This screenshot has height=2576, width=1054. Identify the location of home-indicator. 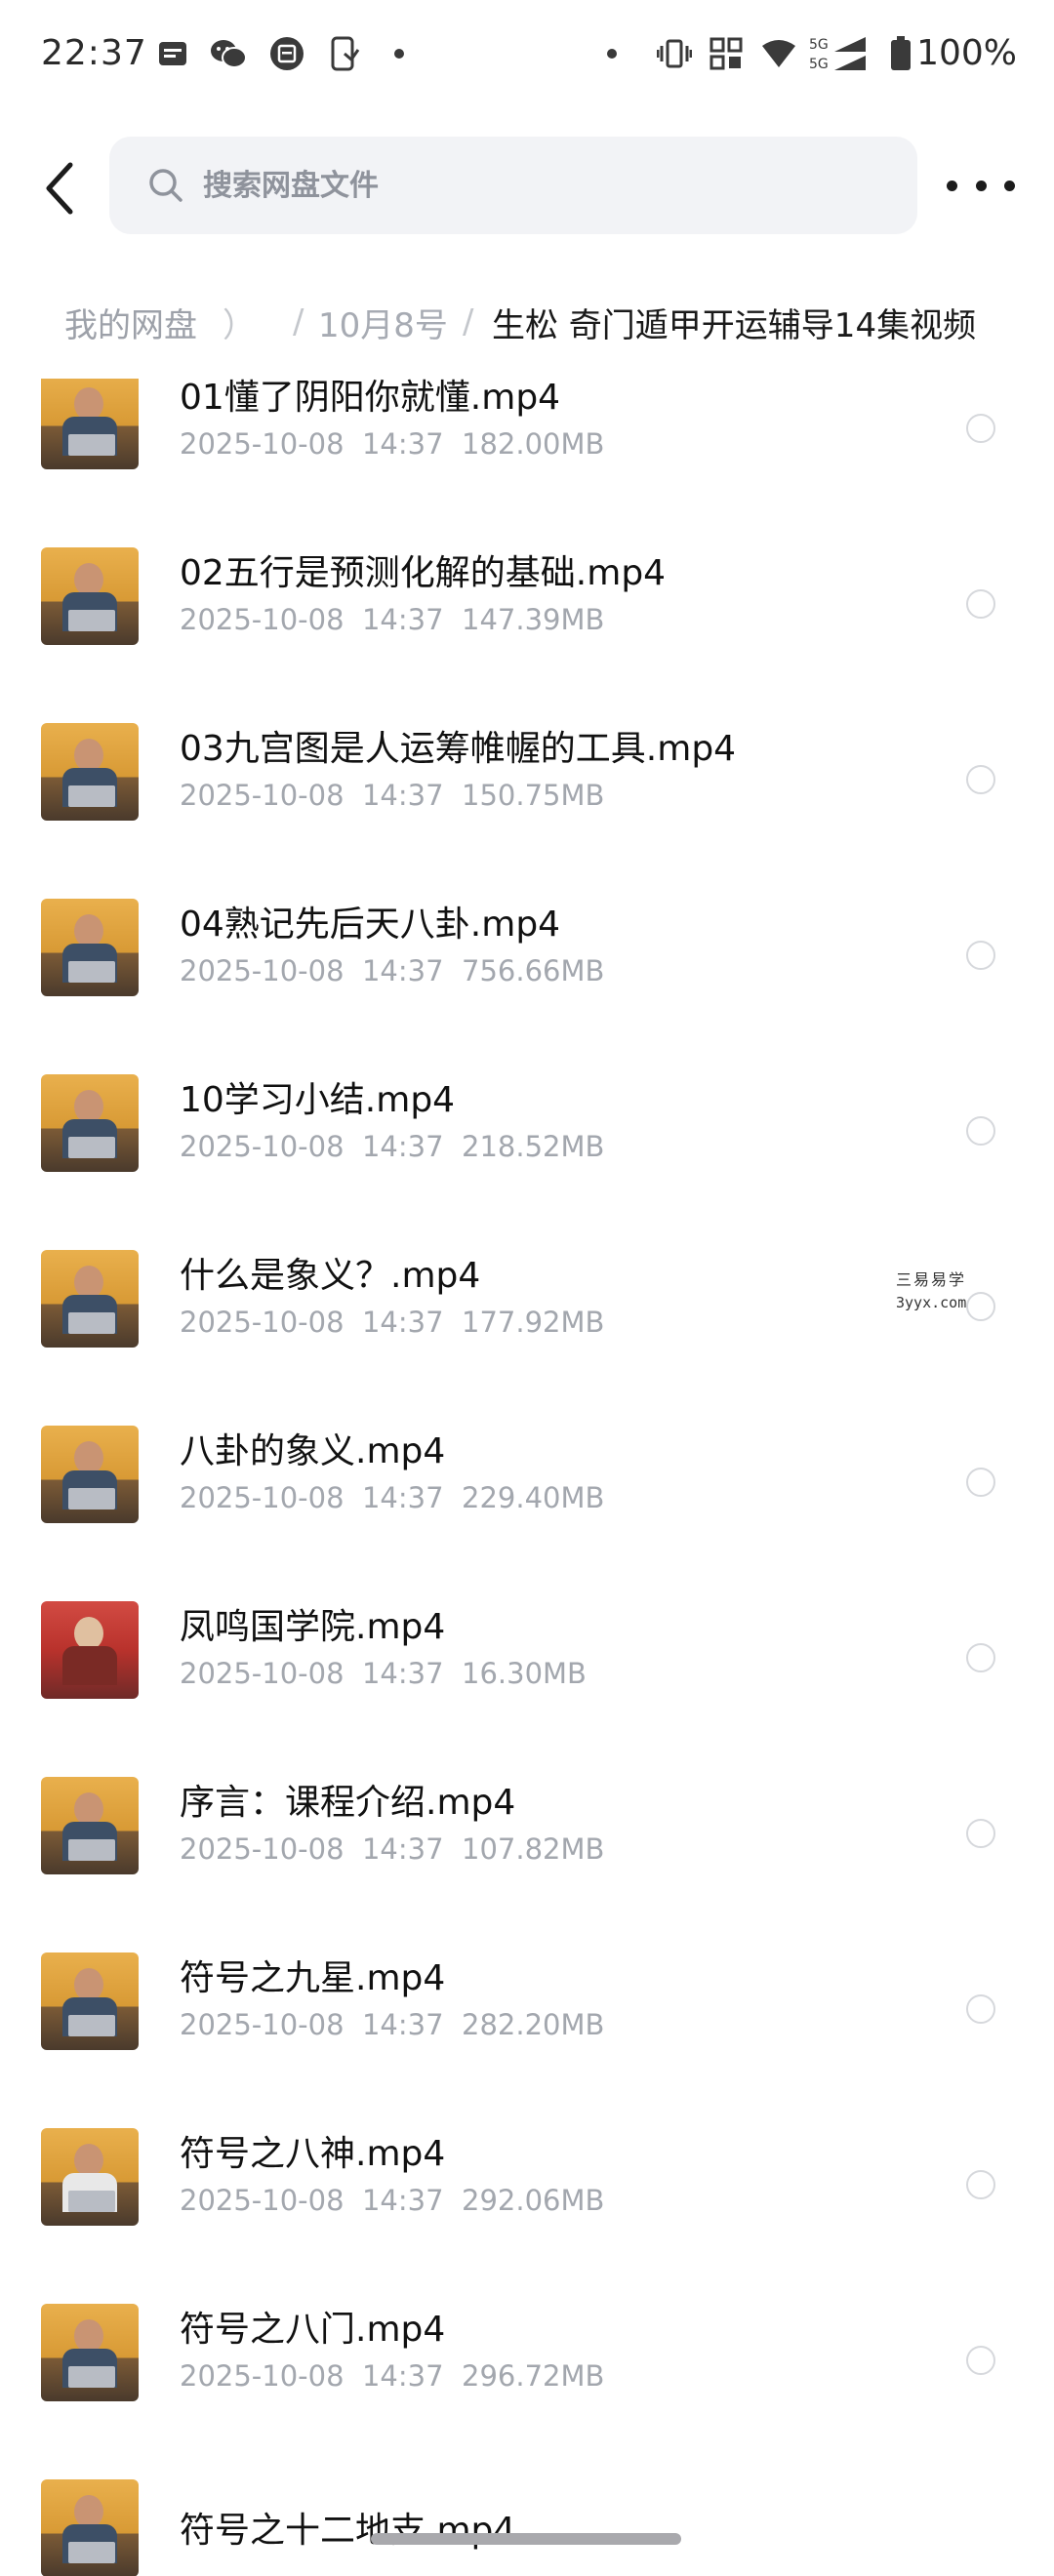
(526, 2539).